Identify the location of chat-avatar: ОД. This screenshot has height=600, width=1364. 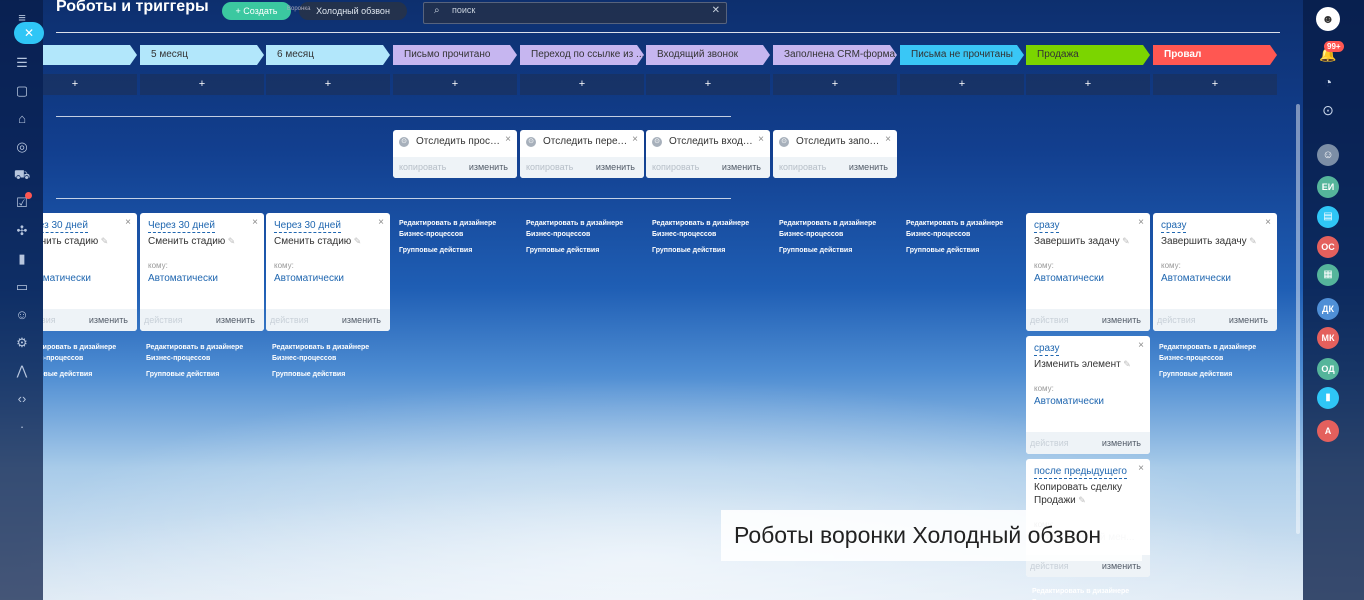
(1328, 369).